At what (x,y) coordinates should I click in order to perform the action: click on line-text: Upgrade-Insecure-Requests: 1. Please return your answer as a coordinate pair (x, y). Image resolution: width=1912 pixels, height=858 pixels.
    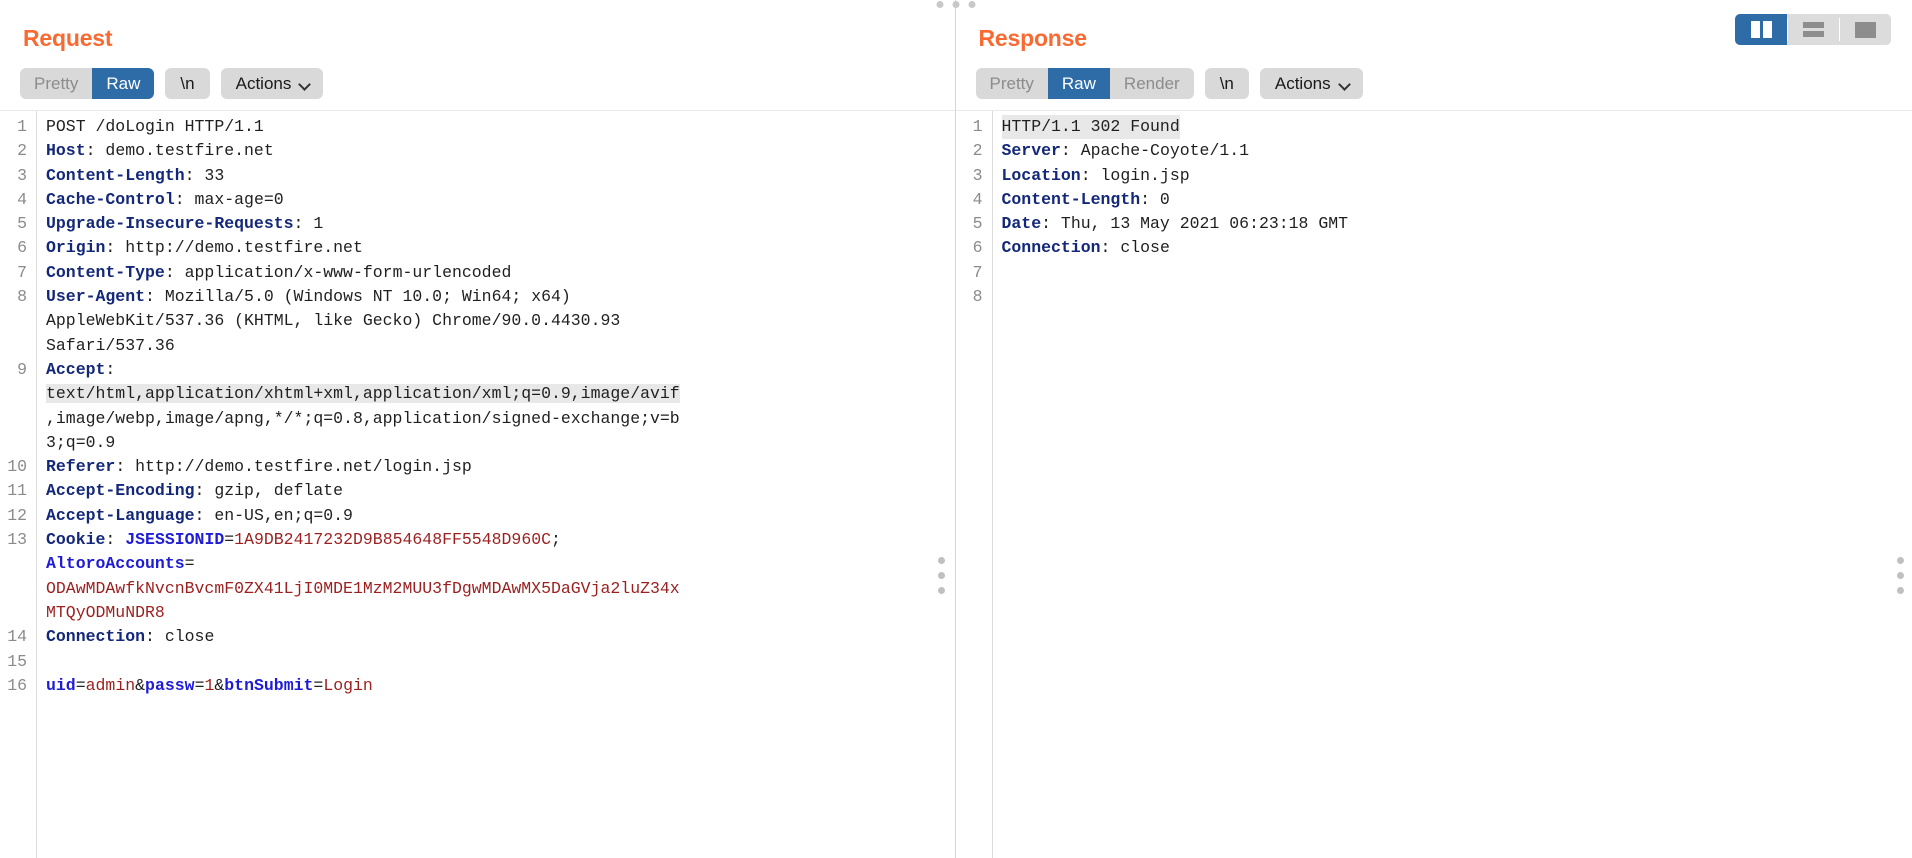
    Looking at the image, I should click on (180, 224).